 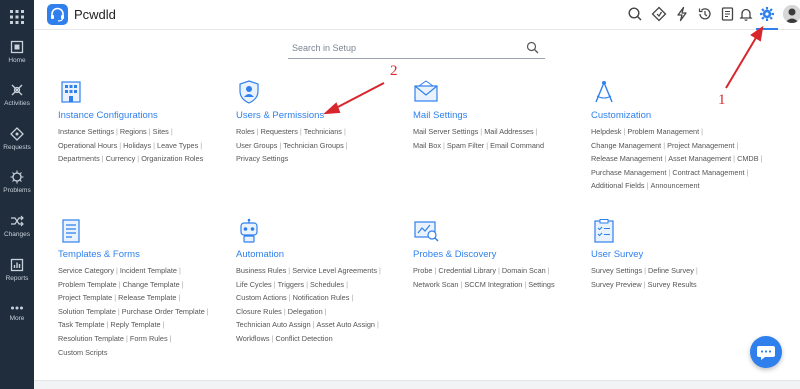 I want to click on link-privacy-settings: Privacy Settings, so click(x=262, y=158).